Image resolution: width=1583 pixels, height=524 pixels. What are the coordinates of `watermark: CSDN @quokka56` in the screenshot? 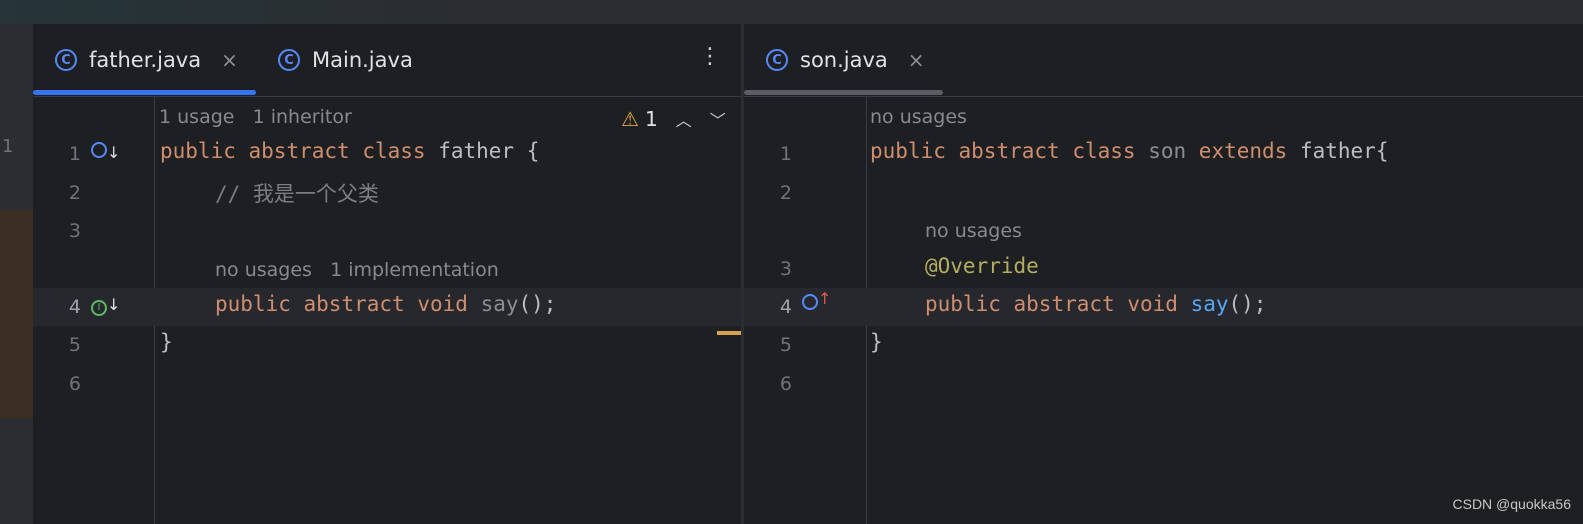 It's located at (1512, 504).